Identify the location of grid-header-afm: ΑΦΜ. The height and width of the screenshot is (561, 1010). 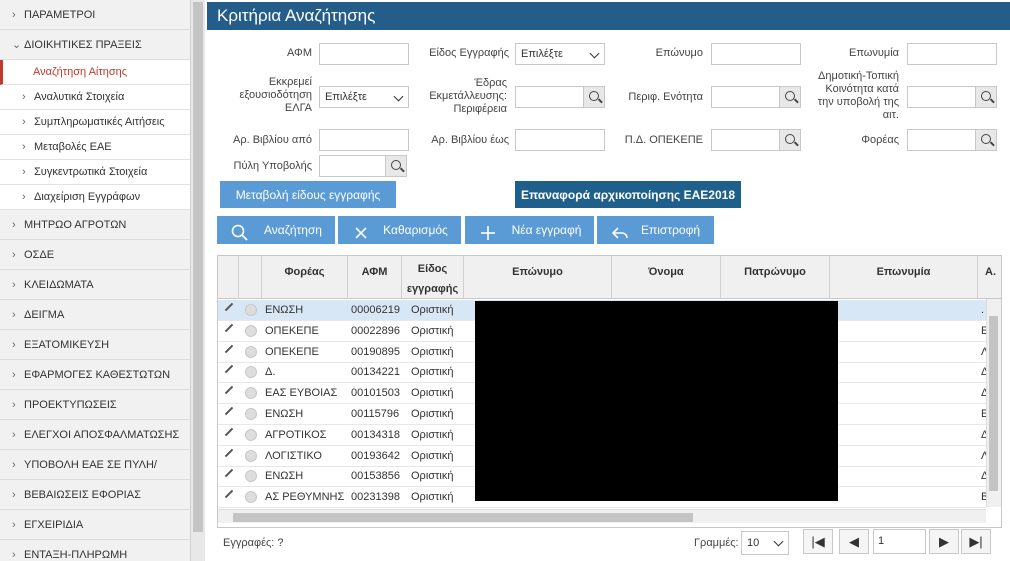
(375, 277).